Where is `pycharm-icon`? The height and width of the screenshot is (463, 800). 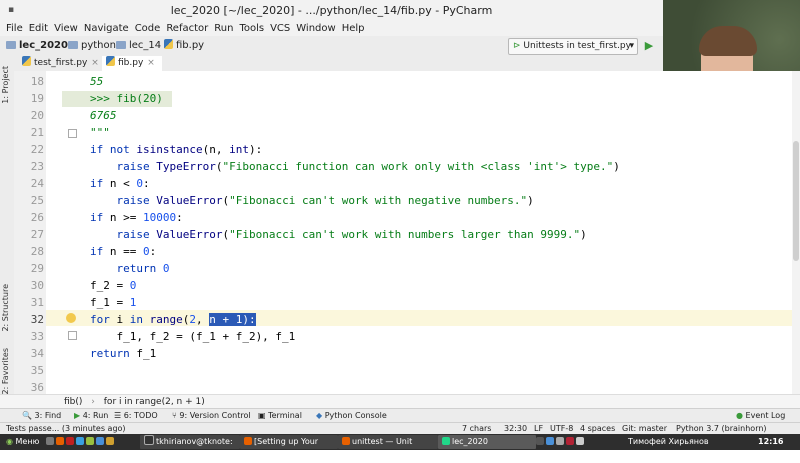 pycharm-icon is located at coordinates (446, 441).